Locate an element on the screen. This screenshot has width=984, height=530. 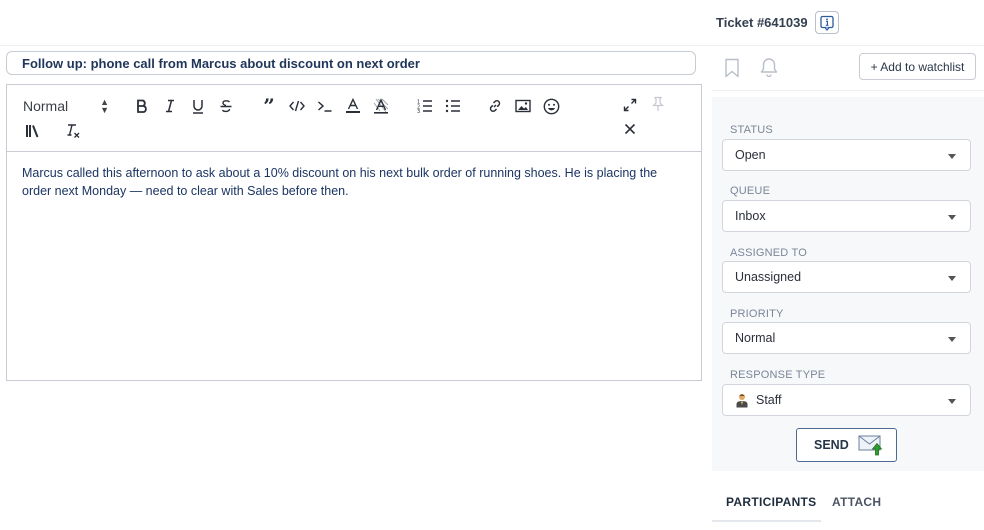
queue-label: QUEUE is located at coordinates (750, 191).